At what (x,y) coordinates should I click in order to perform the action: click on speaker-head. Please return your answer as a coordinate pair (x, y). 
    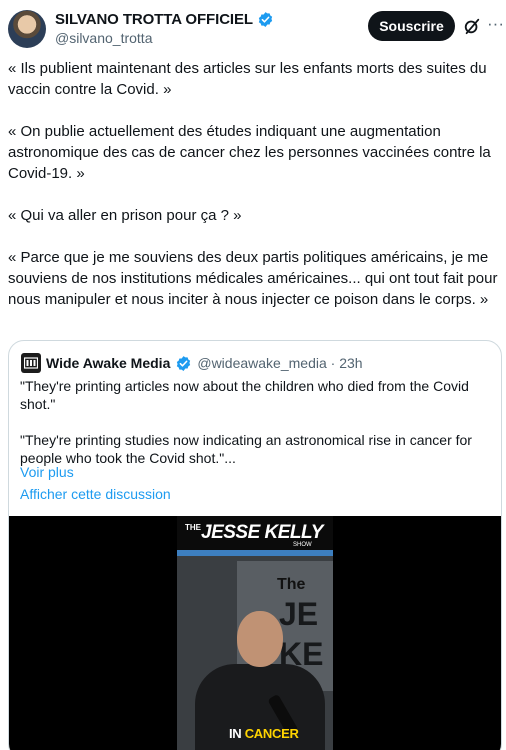
    Looking at the image, I should click on (260, 639).